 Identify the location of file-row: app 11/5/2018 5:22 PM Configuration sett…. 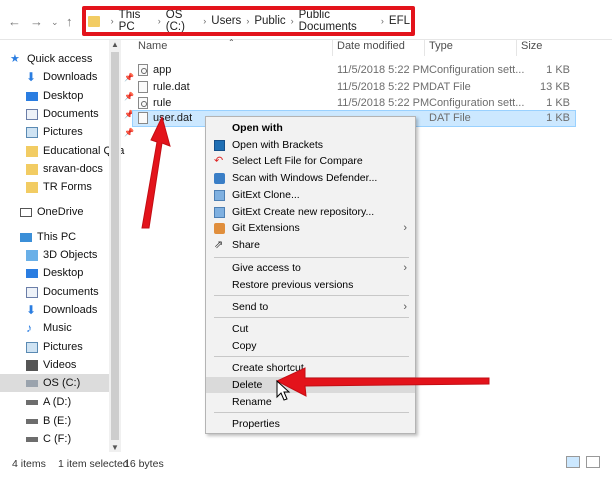
(354, 70).